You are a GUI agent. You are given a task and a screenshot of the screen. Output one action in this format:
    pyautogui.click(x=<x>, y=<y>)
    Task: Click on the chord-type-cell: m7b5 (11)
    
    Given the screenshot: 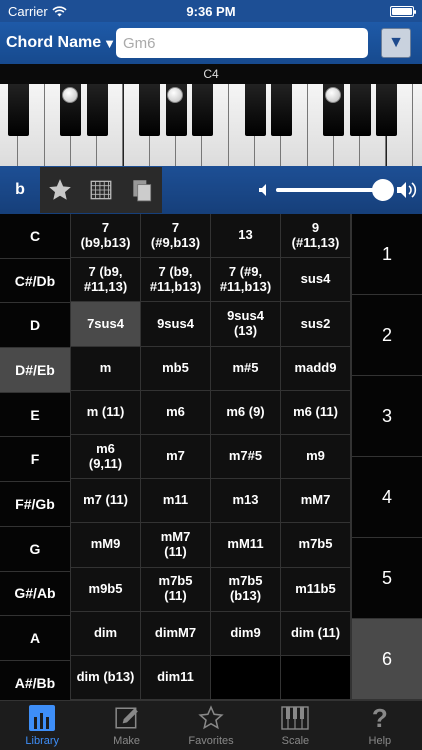 What is the action you would take?
    pyautogui.click(x=176, y=589)
    